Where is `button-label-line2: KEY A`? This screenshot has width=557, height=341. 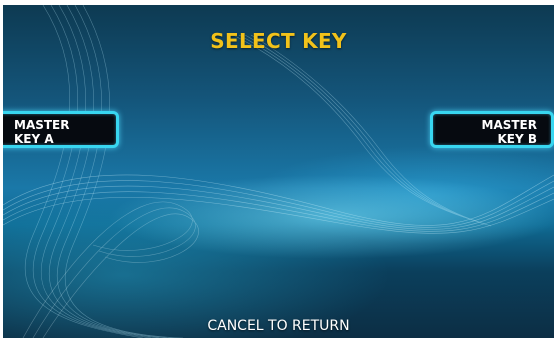
button-label-line2: KEY A is located at coordinates (34, 139).